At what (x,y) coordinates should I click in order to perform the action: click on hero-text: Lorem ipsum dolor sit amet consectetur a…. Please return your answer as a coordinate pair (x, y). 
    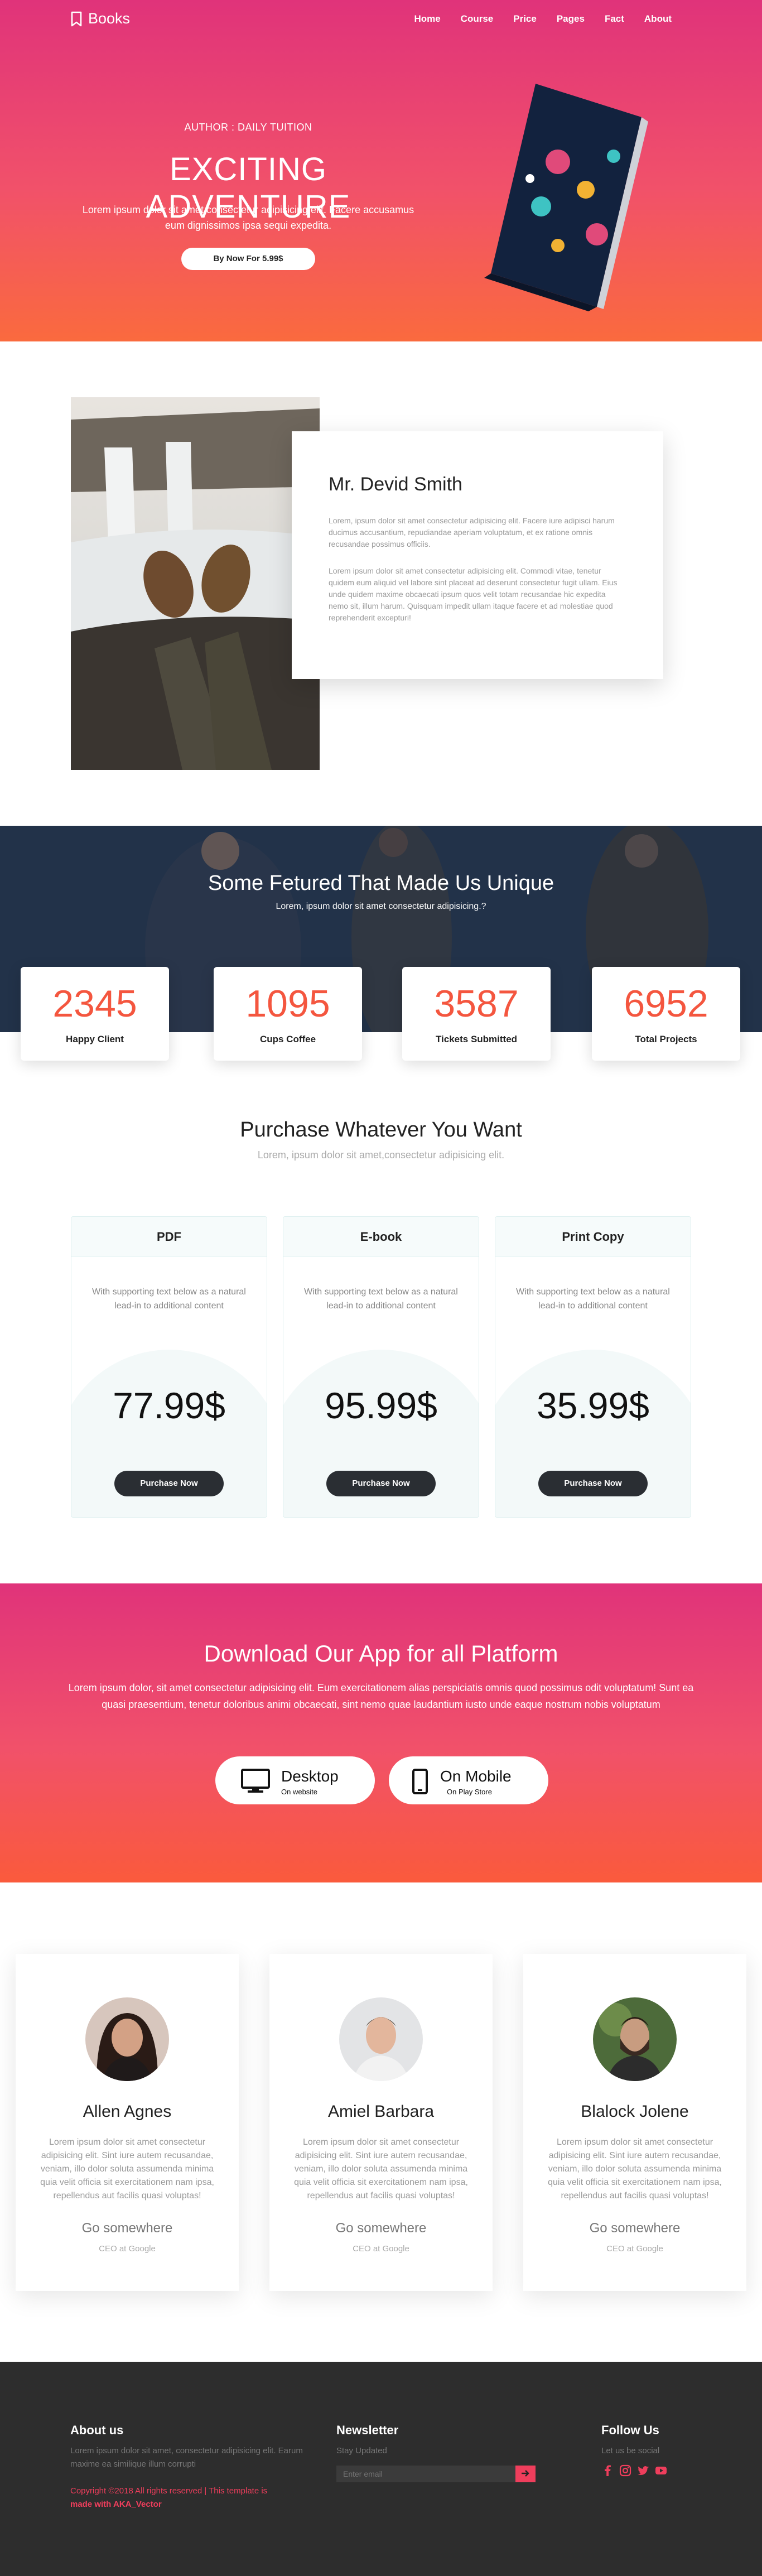
    Looking at the image, I should click on (248, 218).